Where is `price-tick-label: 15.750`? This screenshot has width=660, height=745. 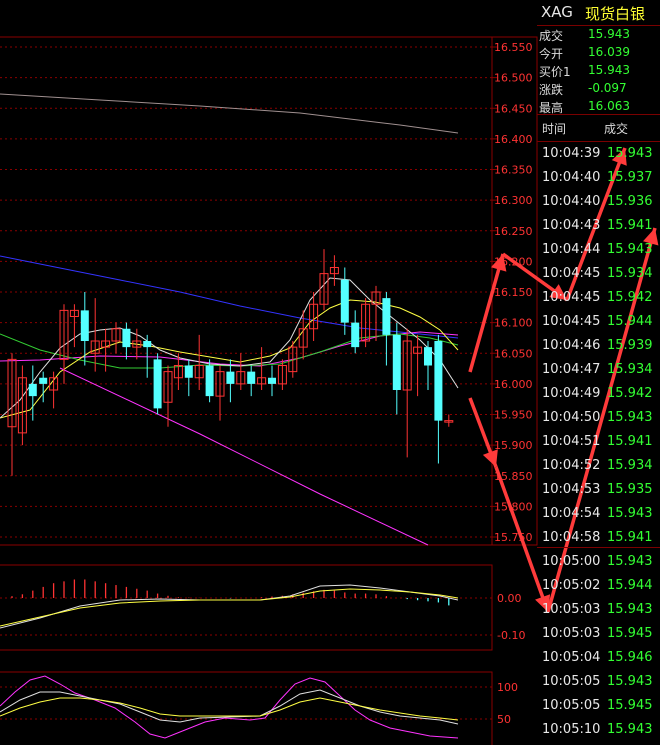
price-tick-label: 15.750 is located at coordinates (513, 537).